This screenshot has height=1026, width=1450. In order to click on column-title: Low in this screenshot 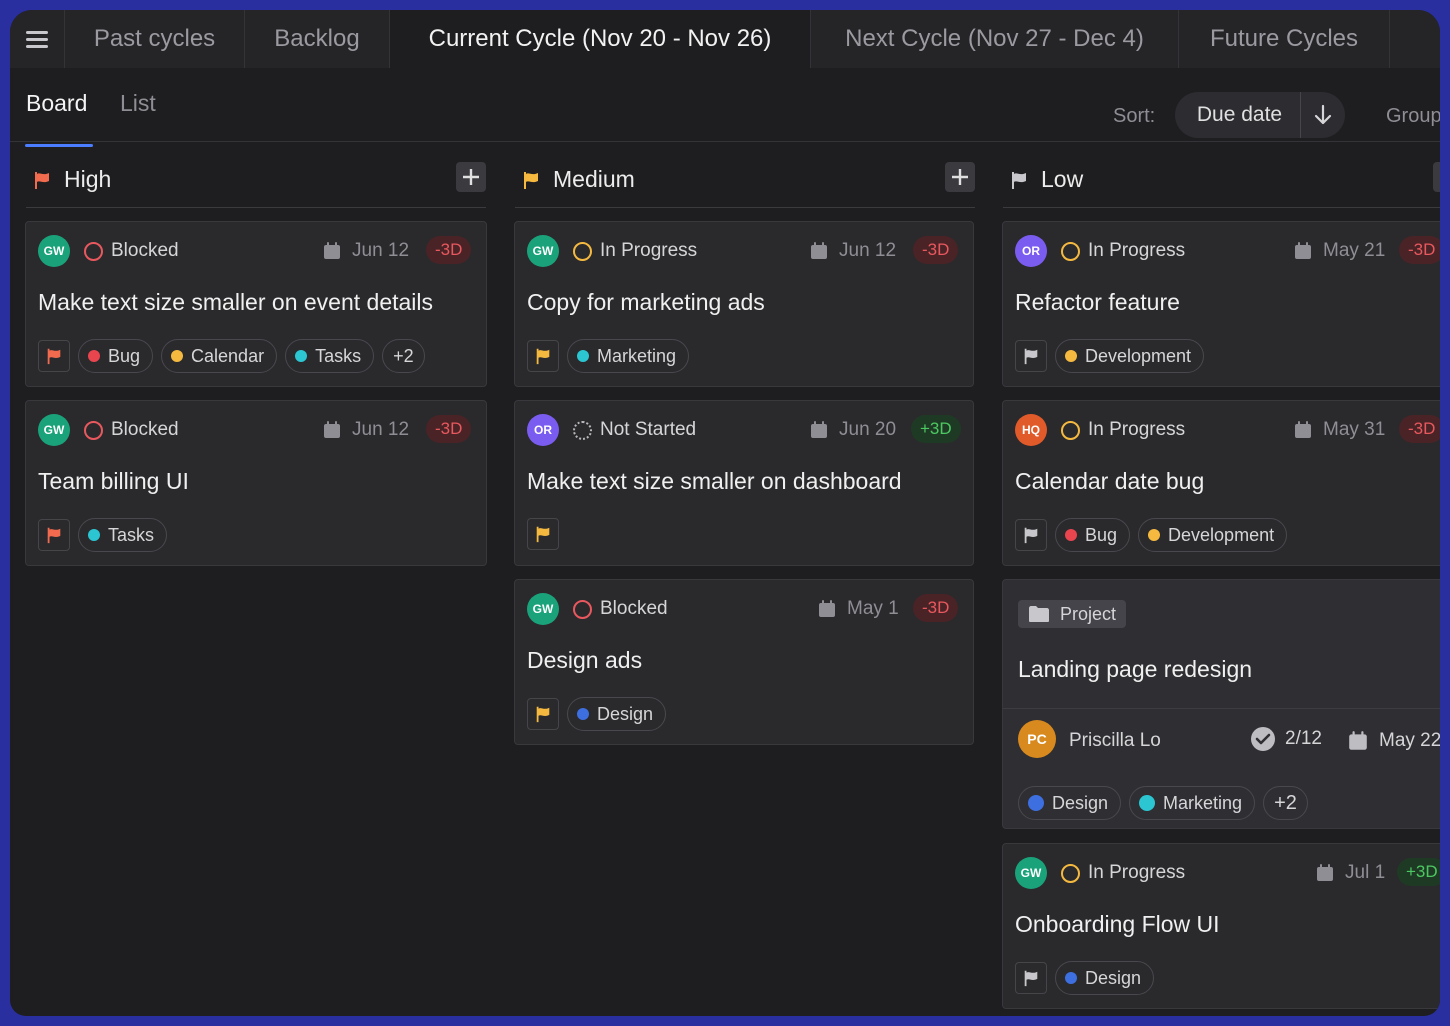, I will do `click(1062, 179)`.